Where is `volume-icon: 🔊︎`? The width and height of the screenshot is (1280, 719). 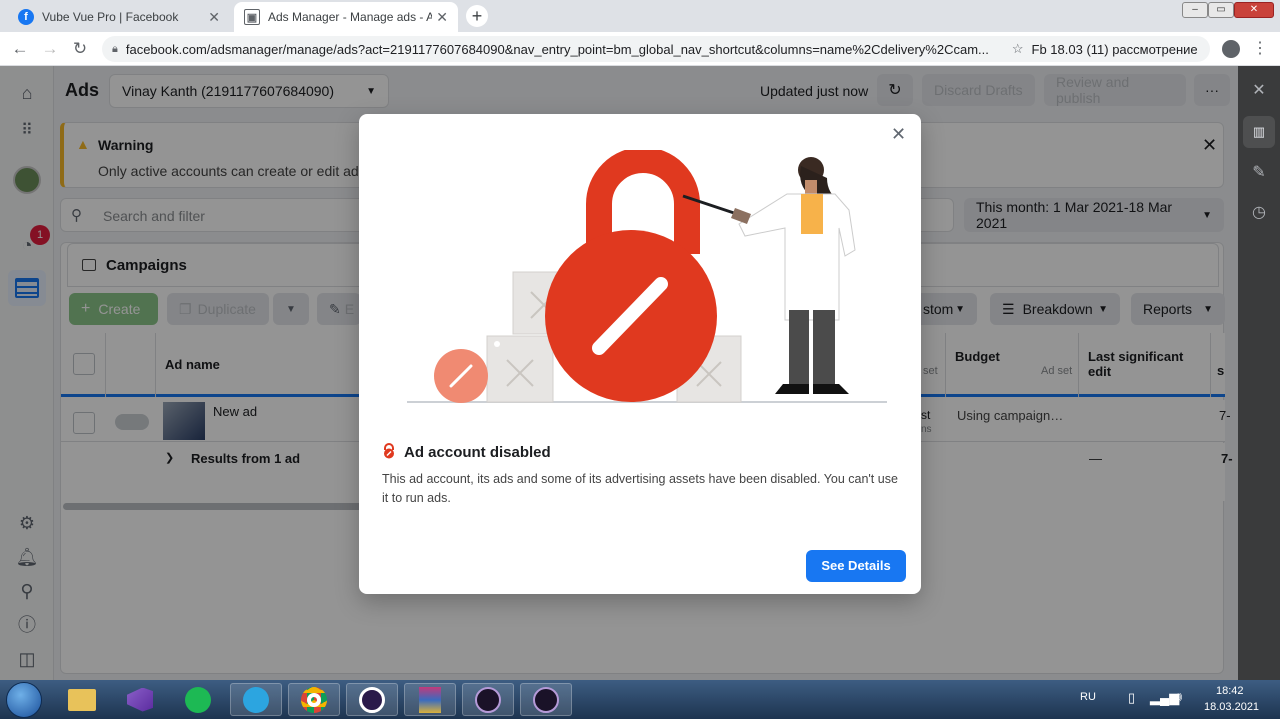
volume-icon: 🔊︎ is located at coordinates (1178, 697).